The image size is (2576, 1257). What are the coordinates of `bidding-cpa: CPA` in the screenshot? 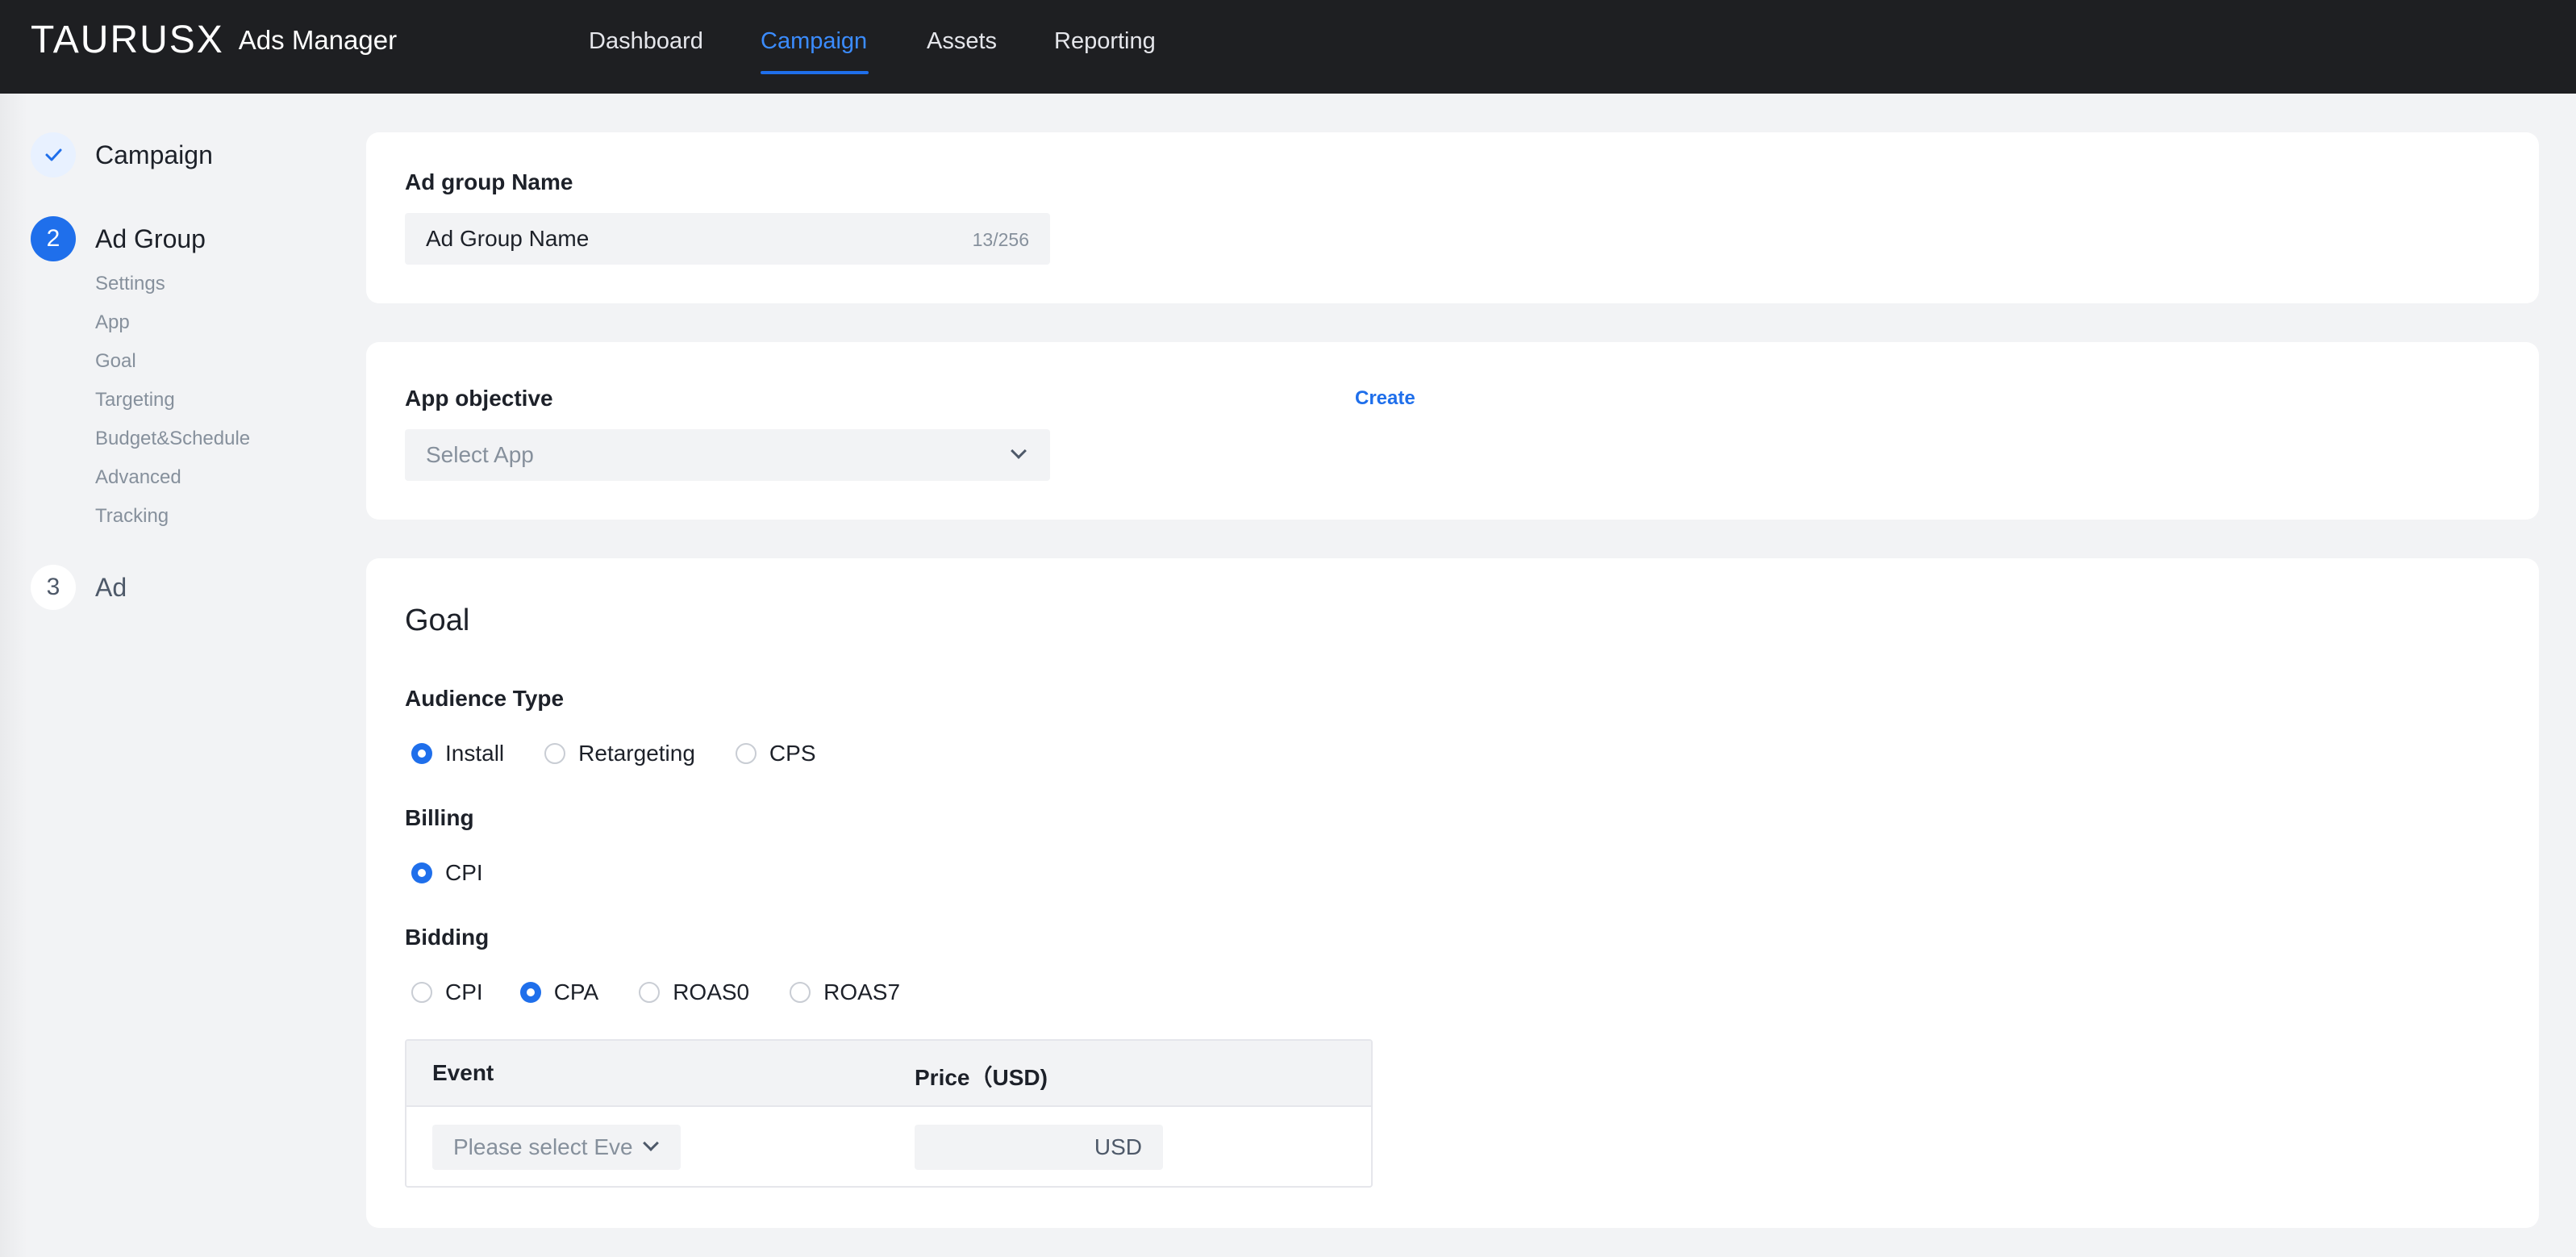 It's located at (559, 992).